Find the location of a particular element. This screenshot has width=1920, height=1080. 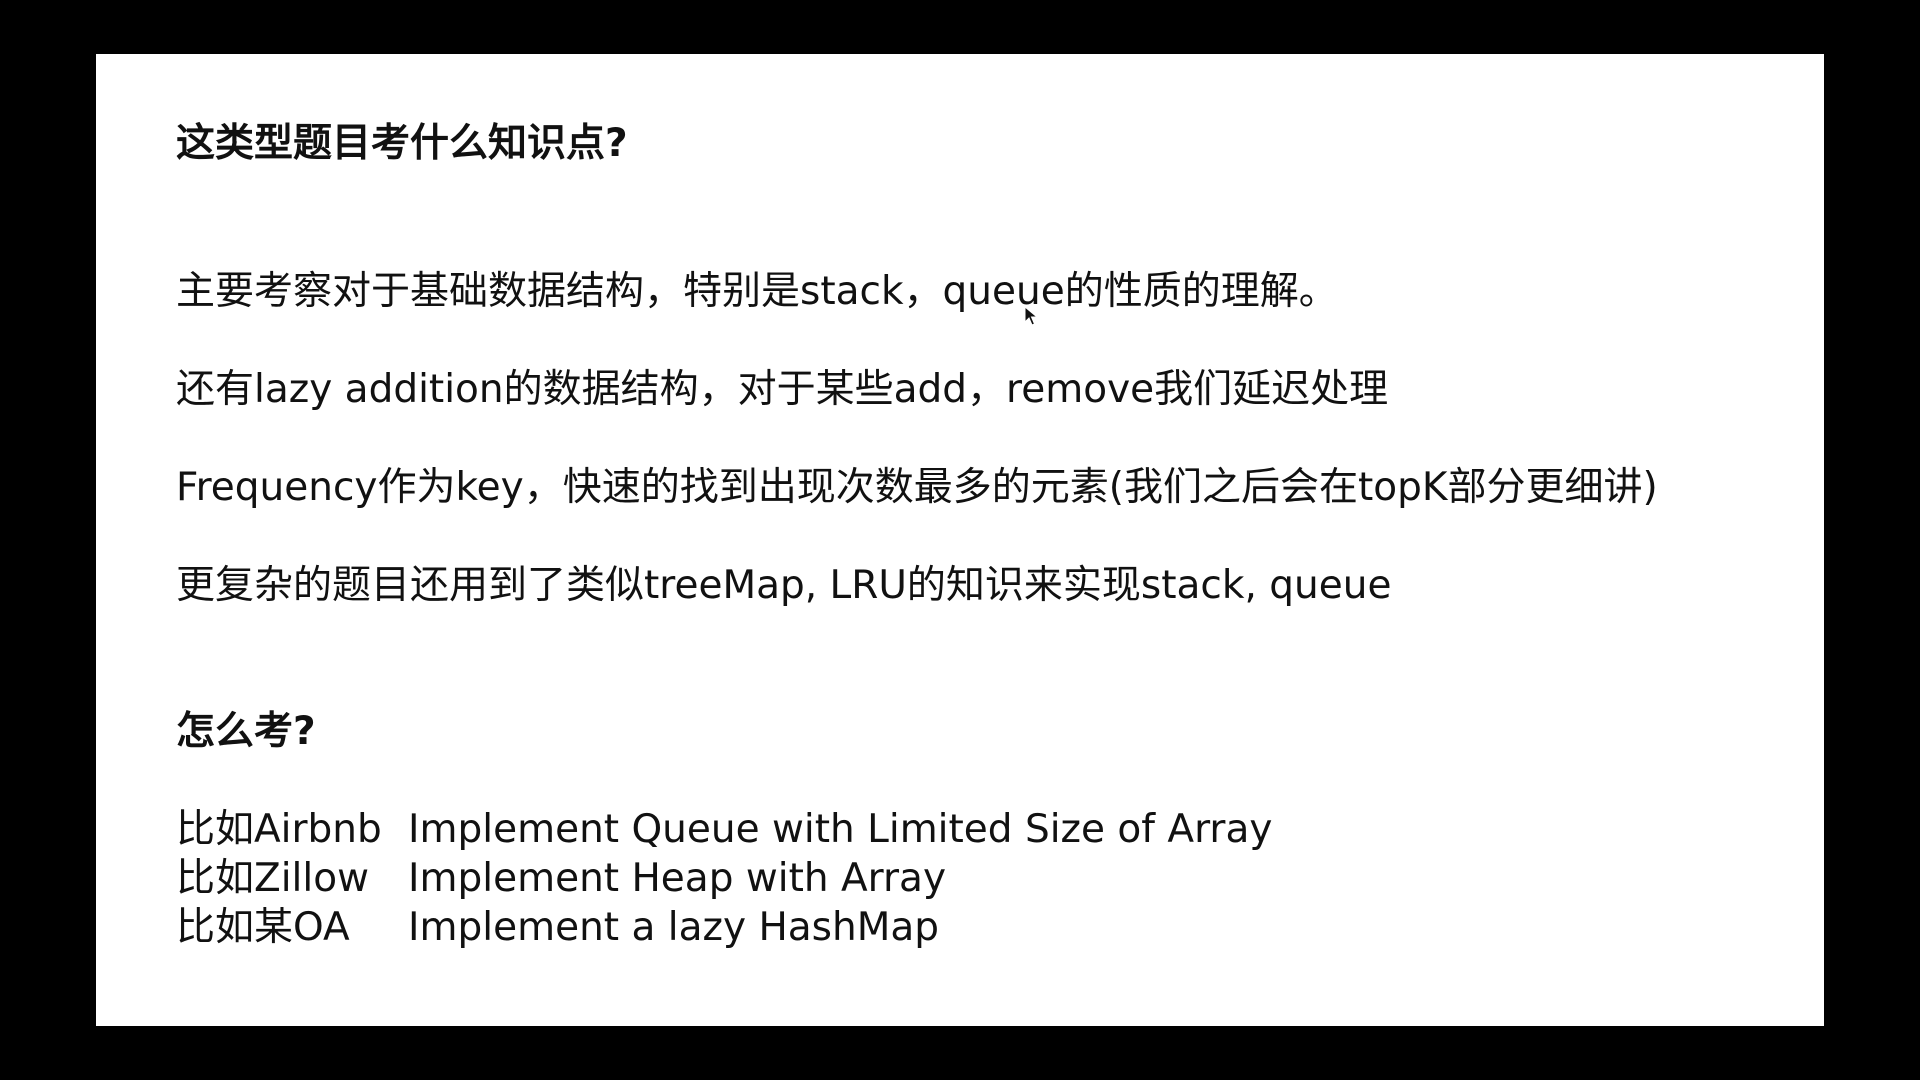

mouse-pointer-icon is located at coordinates (1031, 316).